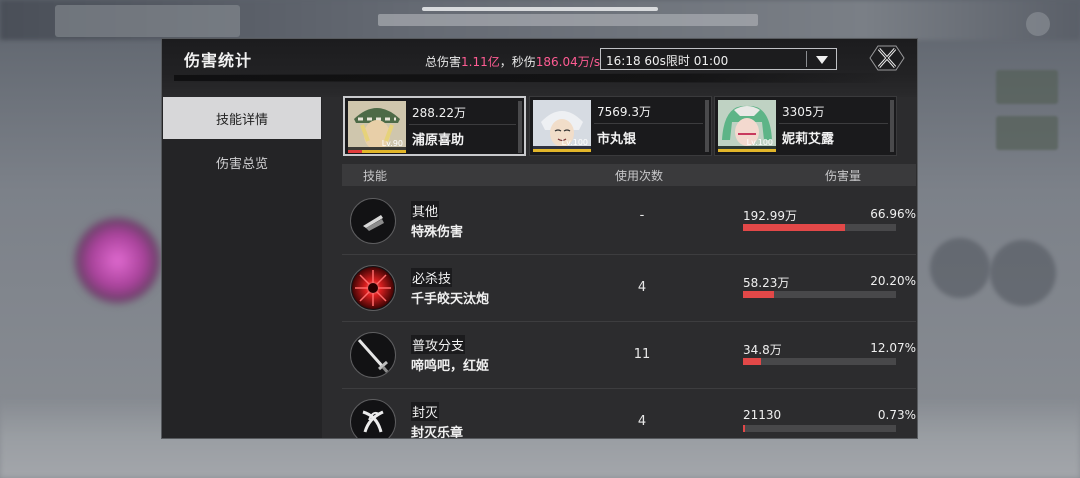 This screenshot has width=1080, height=478. What do you see at coordinates (425, 411) in the screenshot?
I see `skill-category: 封灭` at bounding box center [425, 411].